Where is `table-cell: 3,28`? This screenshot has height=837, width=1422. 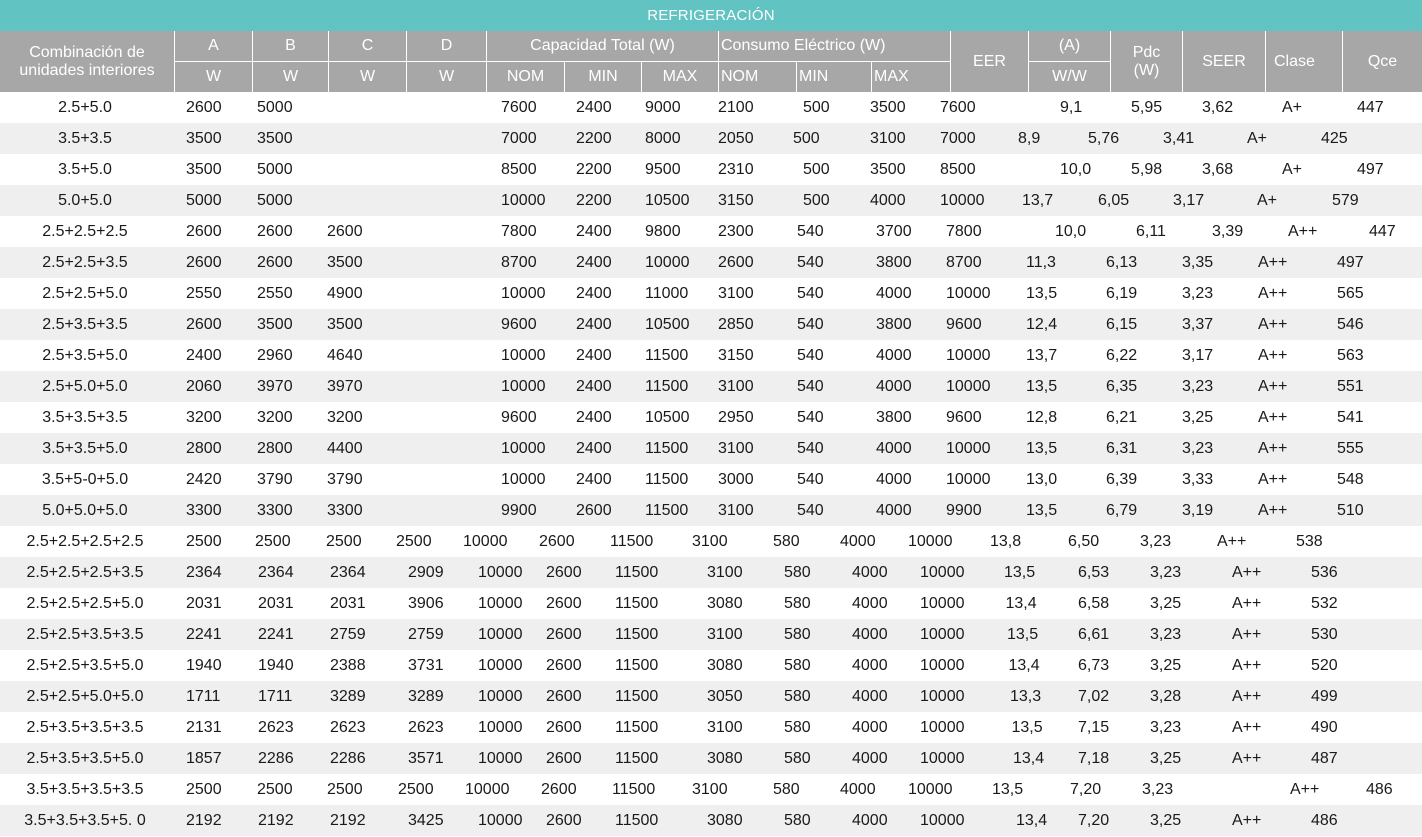 table-cell: 3,28 is located at coordinates (1166, 696).